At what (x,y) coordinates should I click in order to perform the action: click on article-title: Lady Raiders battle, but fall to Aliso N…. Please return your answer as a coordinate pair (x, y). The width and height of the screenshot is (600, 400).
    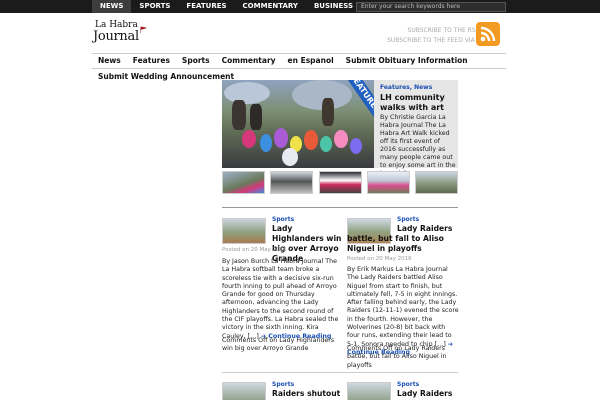
    Looking at the image, I should click on (402, 239).